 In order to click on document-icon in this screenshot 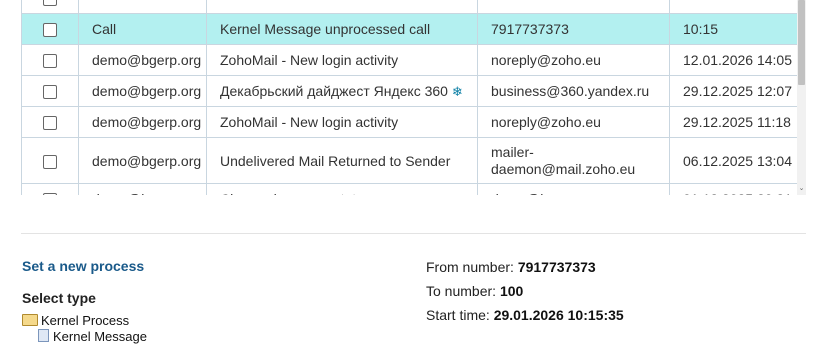, I will do `click(43, 335)`.